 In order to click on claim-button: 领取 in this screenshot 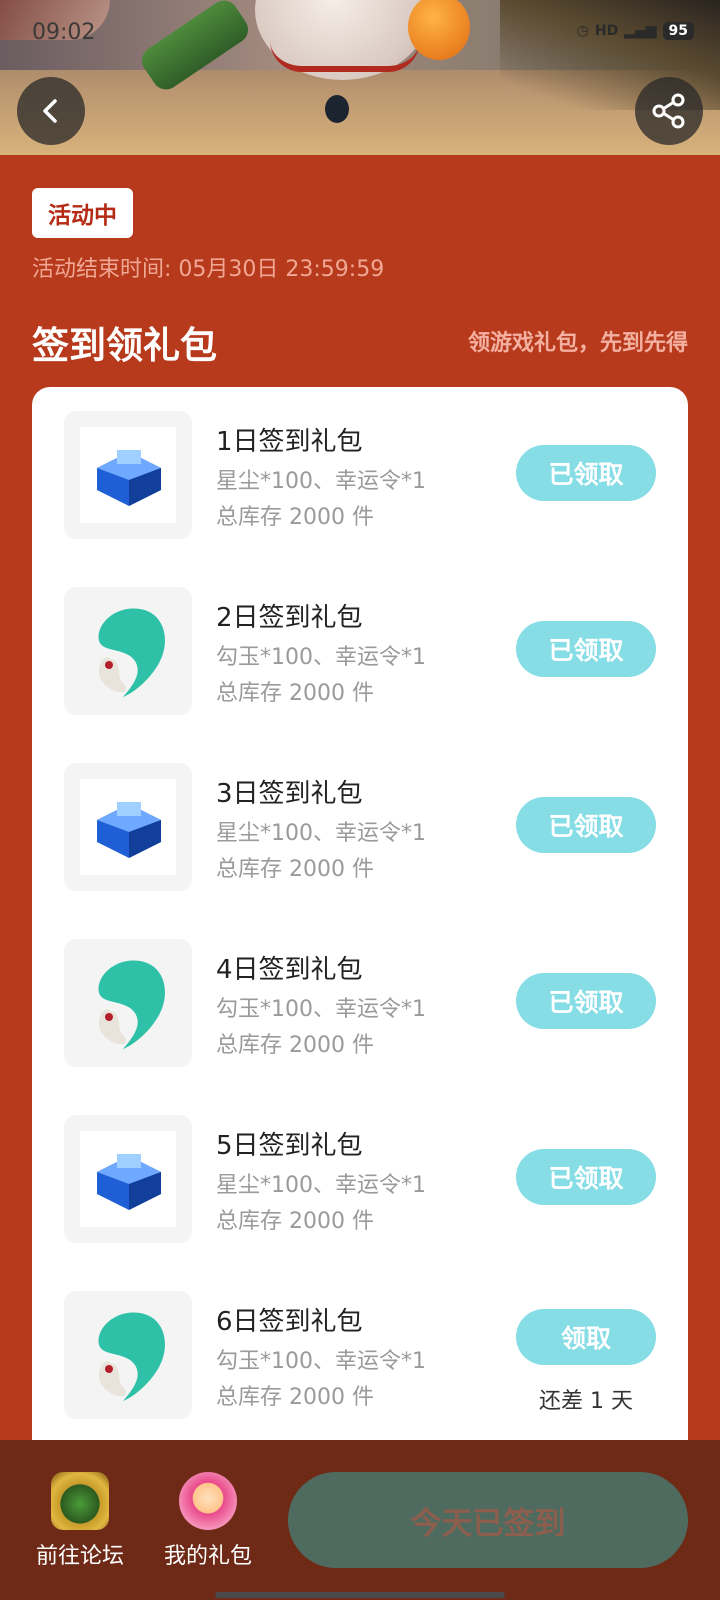, I will do `click(586, 1337)`.